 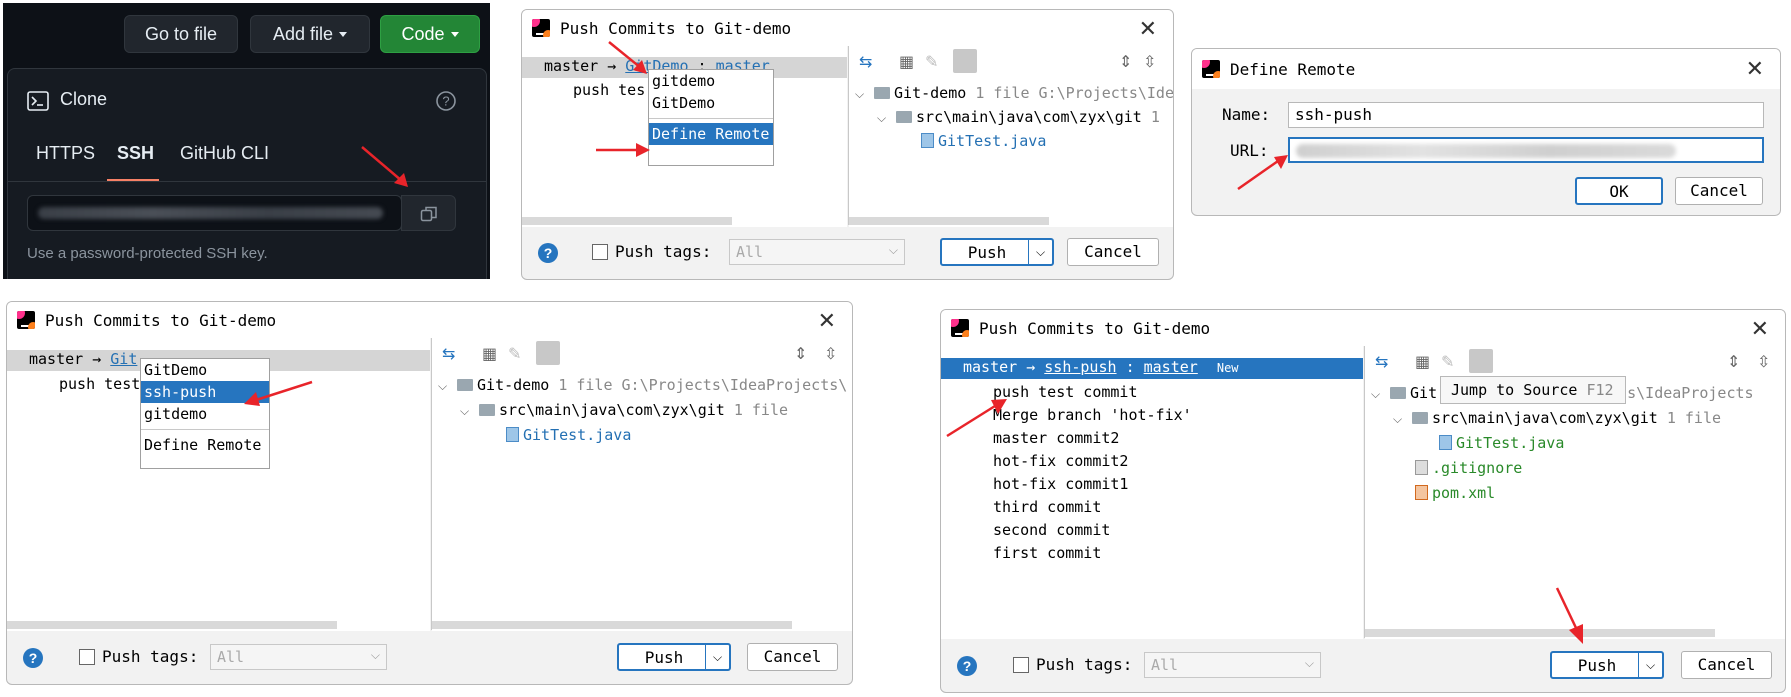 I want to click on tree-file-gitignore: .gitignore, so click(x=1468, y=468).